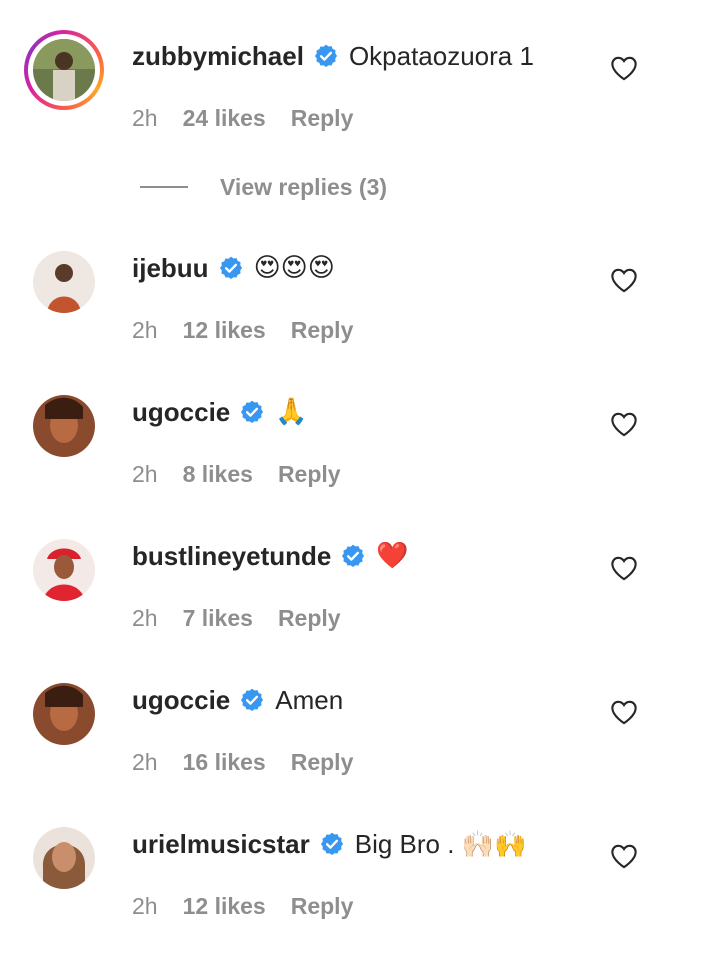  I want to click on replies-divider, so click(164, 187).